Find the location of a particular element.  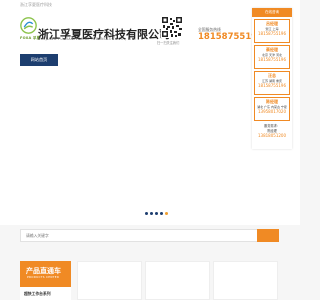

top-bar-text: 浙江孚夏医疗科技 is located at coordinates (36, 4).